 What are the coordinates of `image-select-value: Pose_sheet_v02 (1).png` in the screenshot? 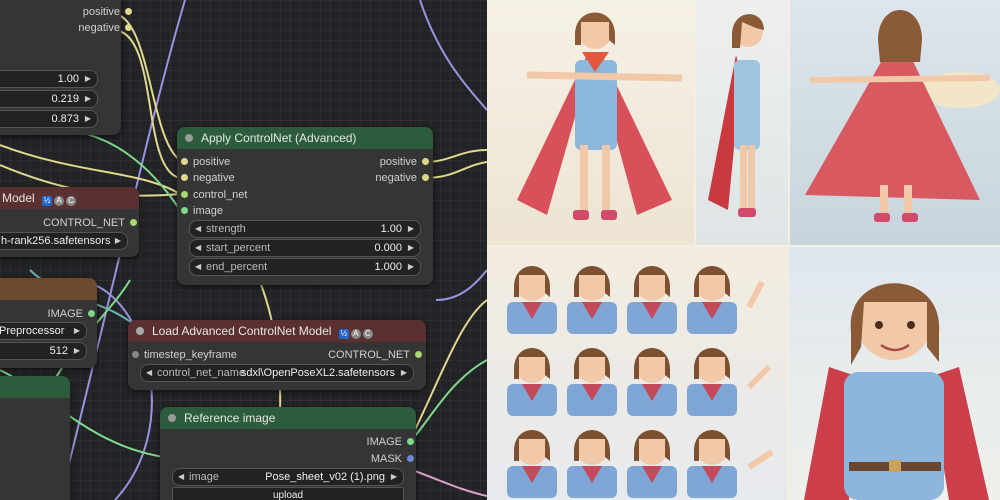 It's located at (325, 477).